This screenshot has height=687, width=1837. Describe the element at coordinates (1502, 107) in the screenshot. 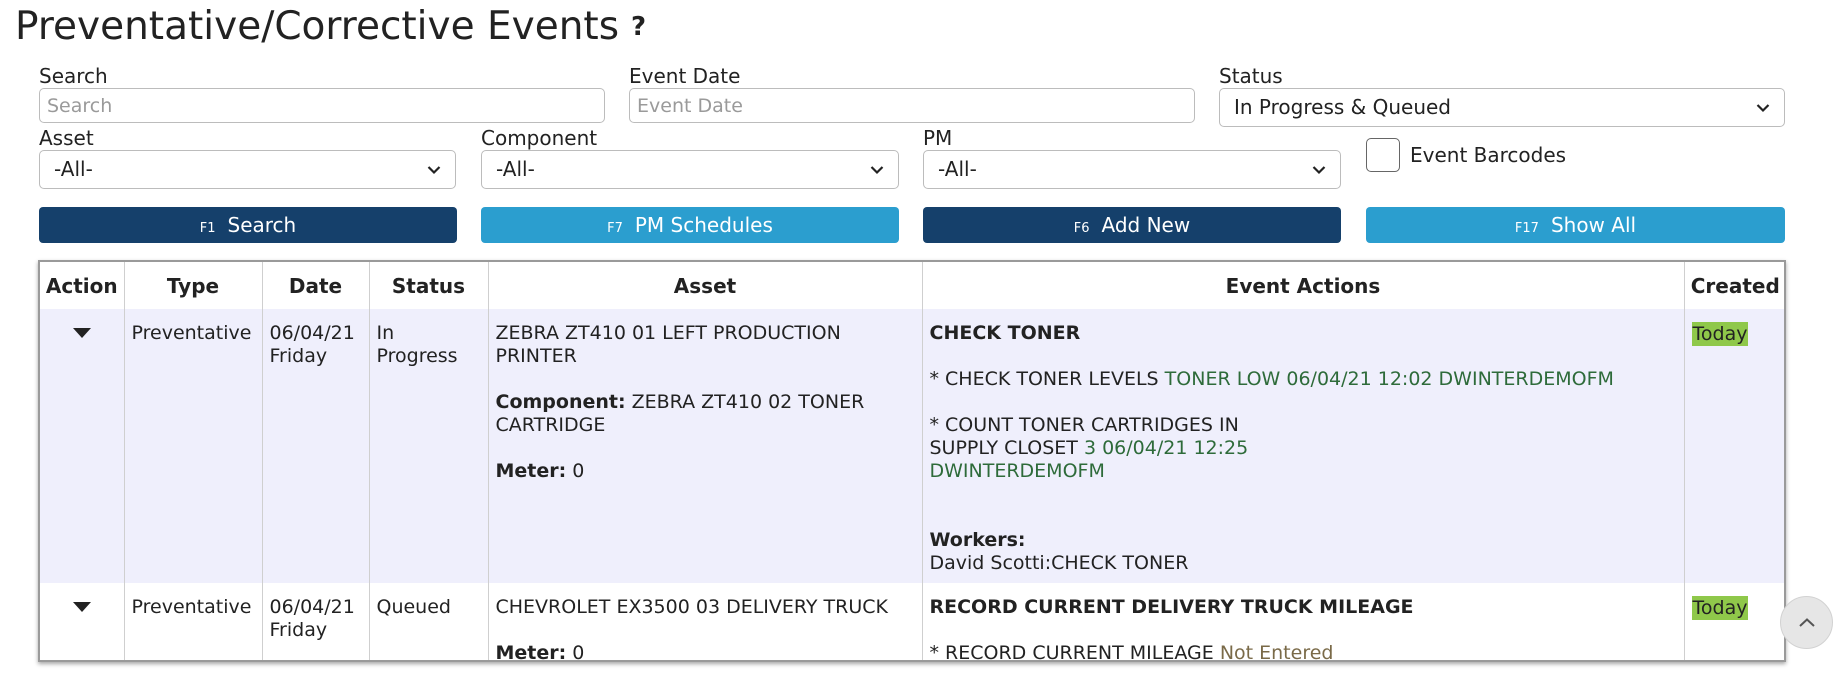

I see `status-select: In Progress & Queued` at that location.